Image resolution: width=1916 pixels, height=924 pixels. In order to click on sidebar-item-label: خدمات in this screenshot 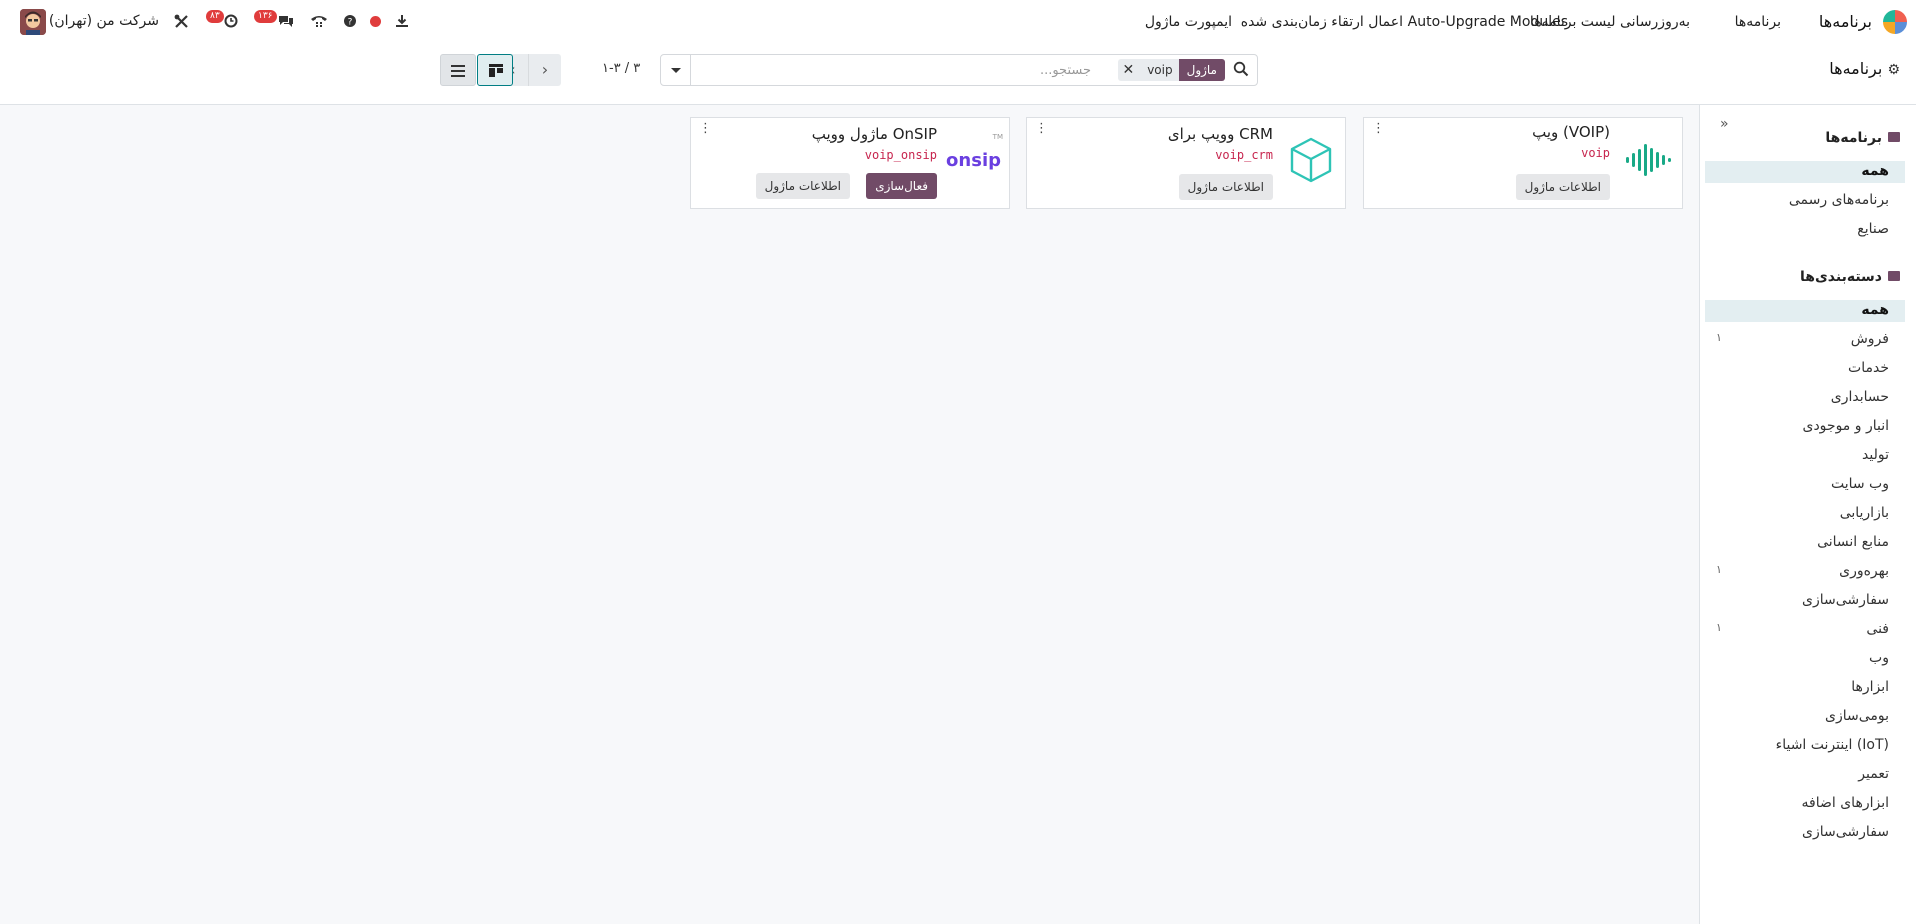, I will do `click(1868, 368)`.